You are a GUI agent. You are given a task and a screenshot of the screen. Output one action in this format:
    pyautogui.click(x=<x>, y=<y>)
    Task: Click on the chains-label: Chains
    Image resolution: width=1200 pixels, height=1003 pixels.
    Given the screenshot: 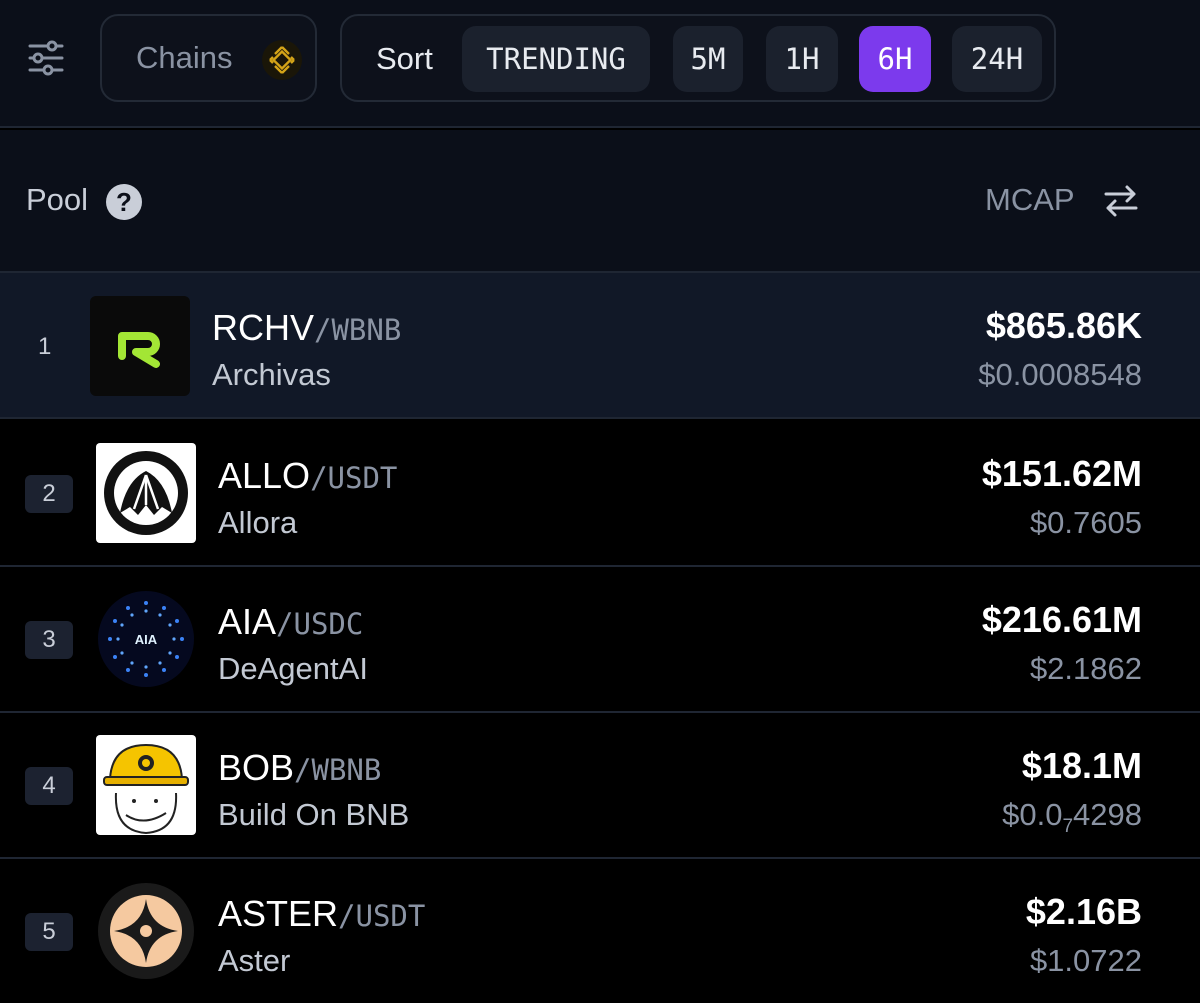 What is the action you would take?
    pyautogui.click(x=184, y=57)
    